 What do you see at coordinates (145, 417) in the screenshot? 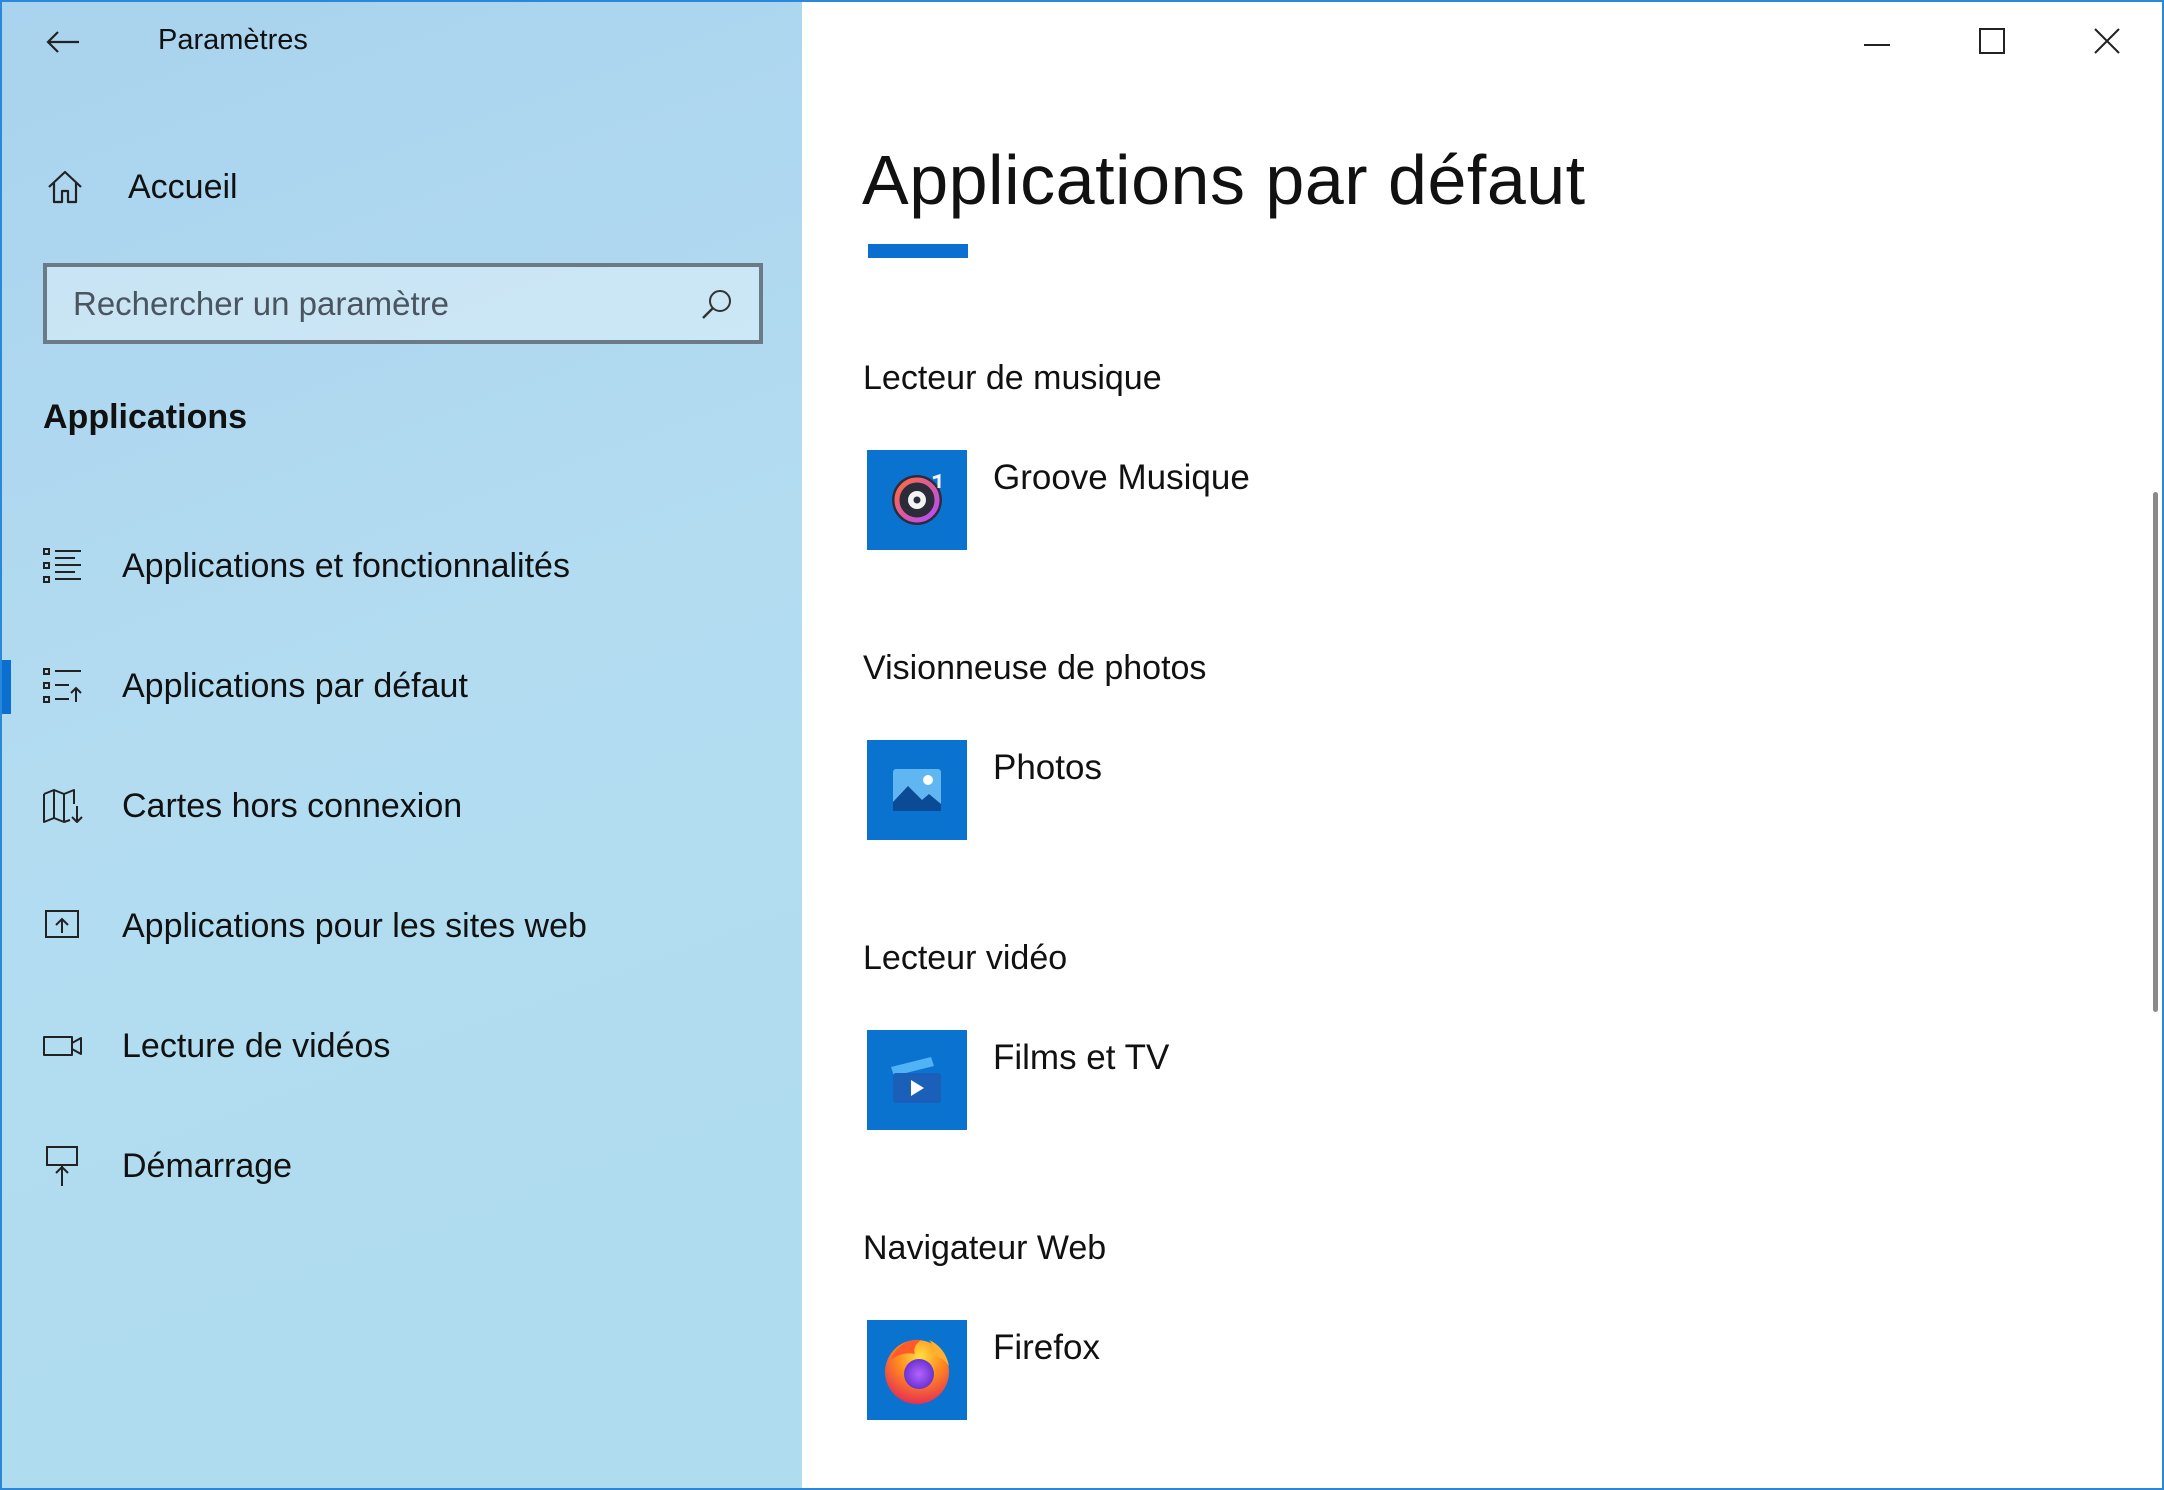
I see `section-title: Applications` at bounding box center [145, 417].